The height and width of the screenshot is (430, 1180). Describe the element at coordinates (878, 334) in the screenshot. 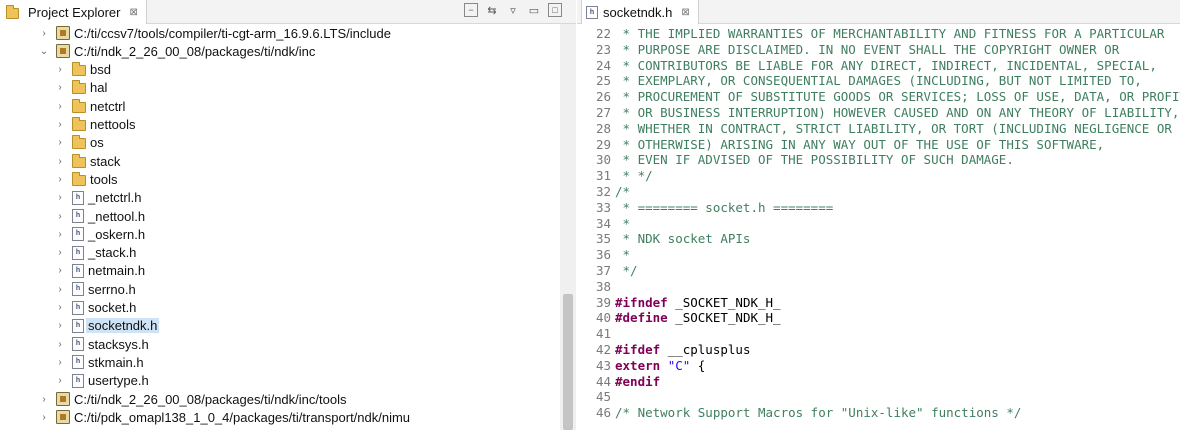

I see `code-line: 41` at that location.